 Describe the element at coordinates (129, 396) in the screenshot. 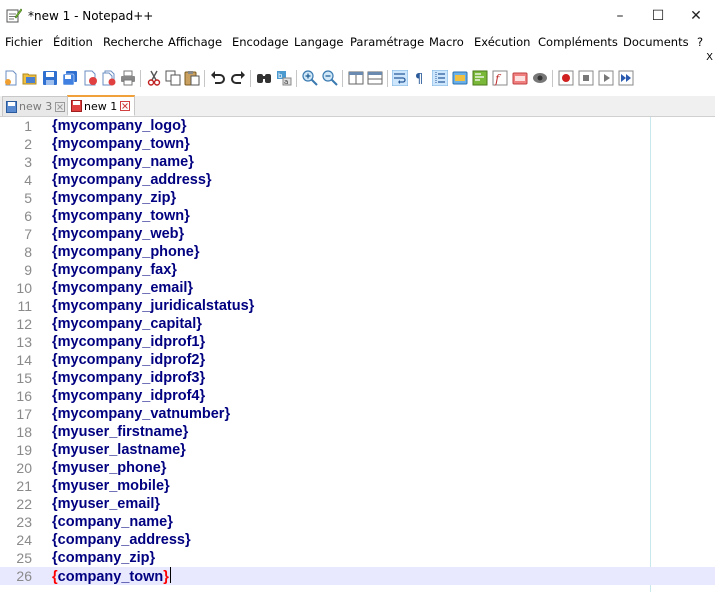

I see `line-text: {mycompany_idprof4}` at that location.